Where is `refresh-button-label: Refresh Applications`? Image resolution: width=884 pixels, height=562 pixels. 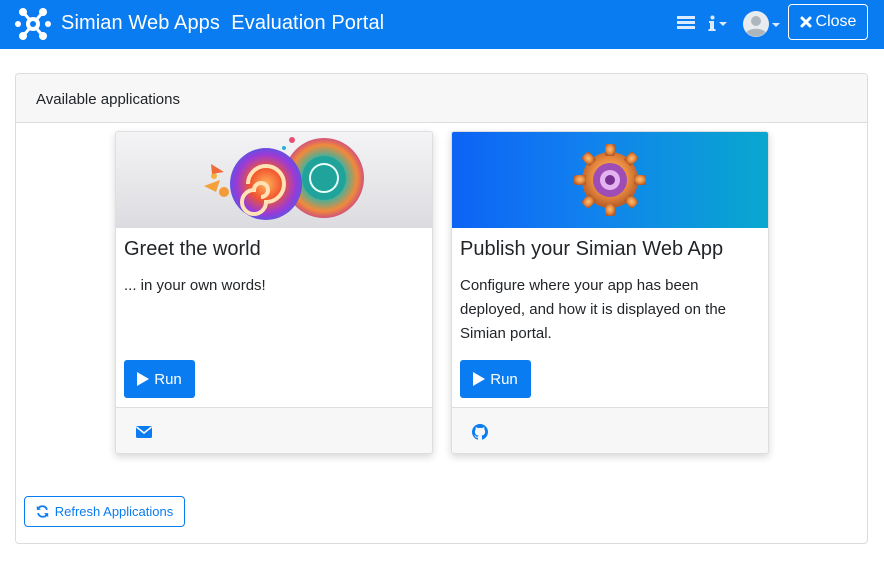 refresh-button-label: Refresh Applications is located at coordinates (114, 511).